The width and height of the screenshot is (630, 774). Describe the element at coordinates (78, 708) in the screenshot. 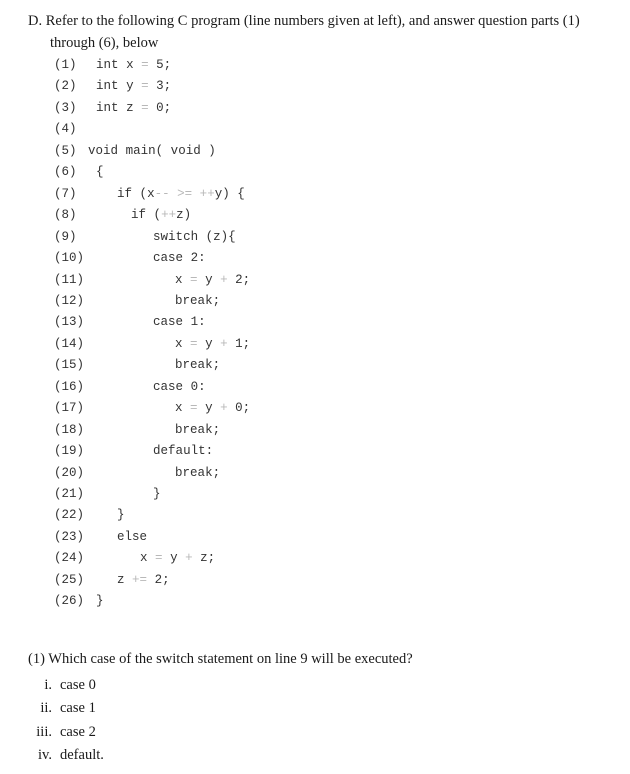

I see `option-label: case 1` at that location.